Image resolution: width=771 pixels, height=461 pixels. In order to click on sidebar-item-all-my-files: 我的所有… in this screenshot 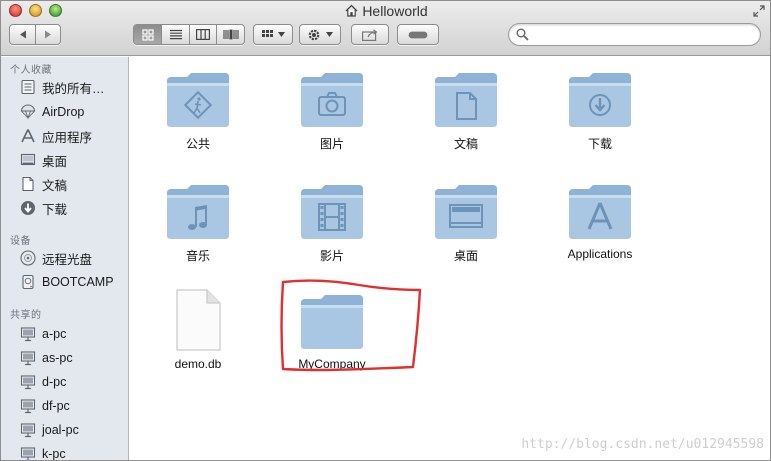, I will do `click(73, 87)`.